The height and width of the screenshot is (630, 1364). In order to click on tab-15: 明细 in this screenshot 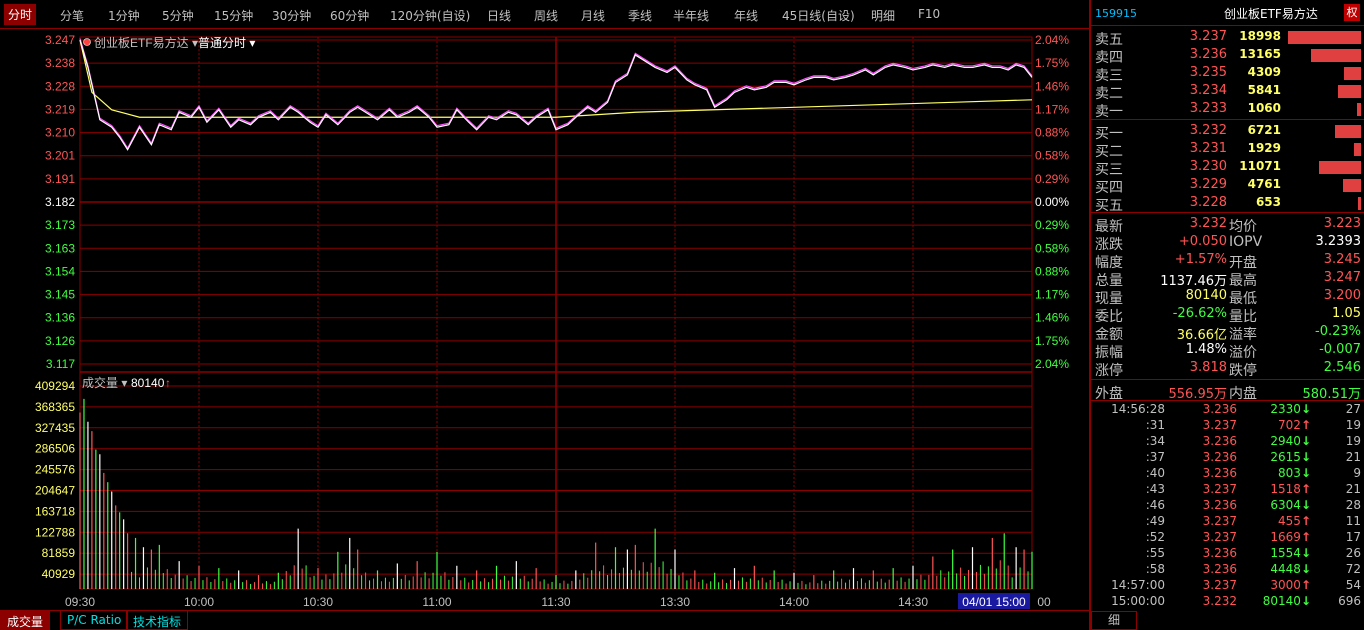, I will do `click(883, 15)`.